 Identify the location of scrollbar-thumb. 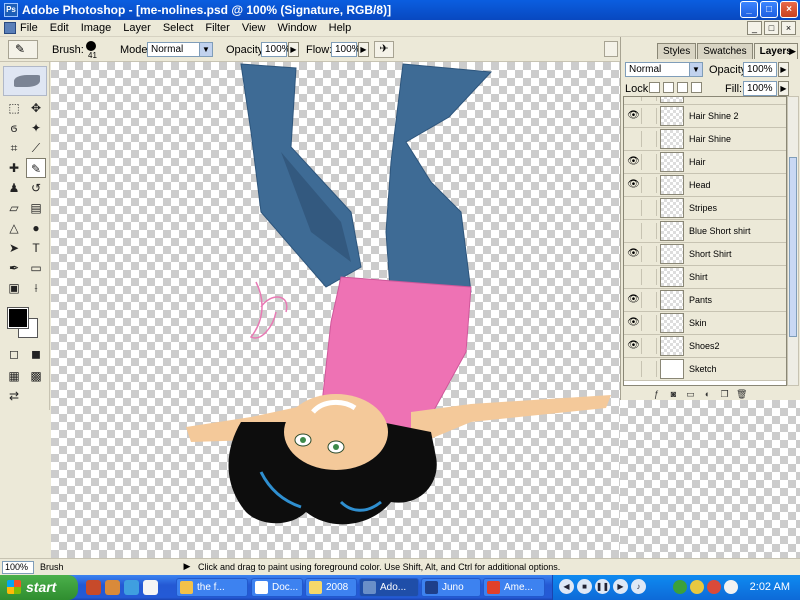
(793, 247).